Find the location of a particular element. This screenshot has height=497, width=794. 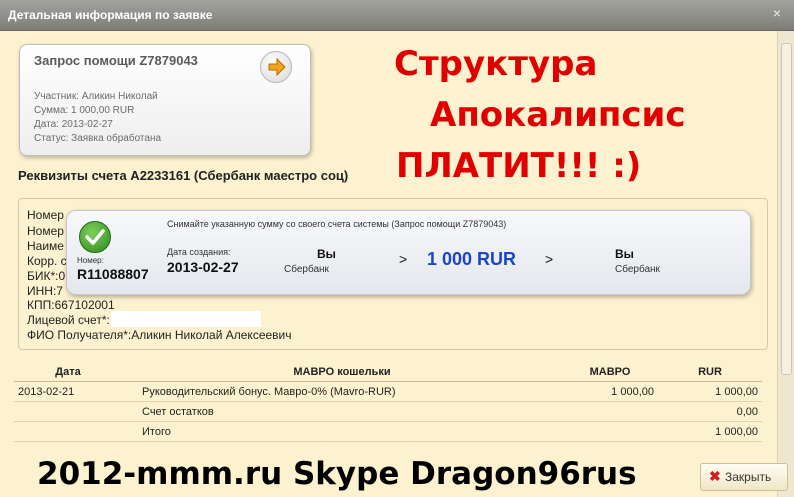

scrollbar-thumb is located at coordinates (786, 209).